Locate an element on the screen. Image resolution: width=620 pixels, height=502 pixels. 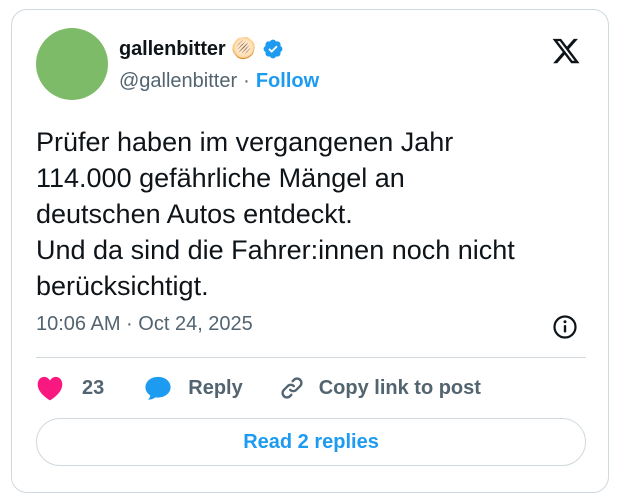
heart-icon is located at coordinates (50, 388).